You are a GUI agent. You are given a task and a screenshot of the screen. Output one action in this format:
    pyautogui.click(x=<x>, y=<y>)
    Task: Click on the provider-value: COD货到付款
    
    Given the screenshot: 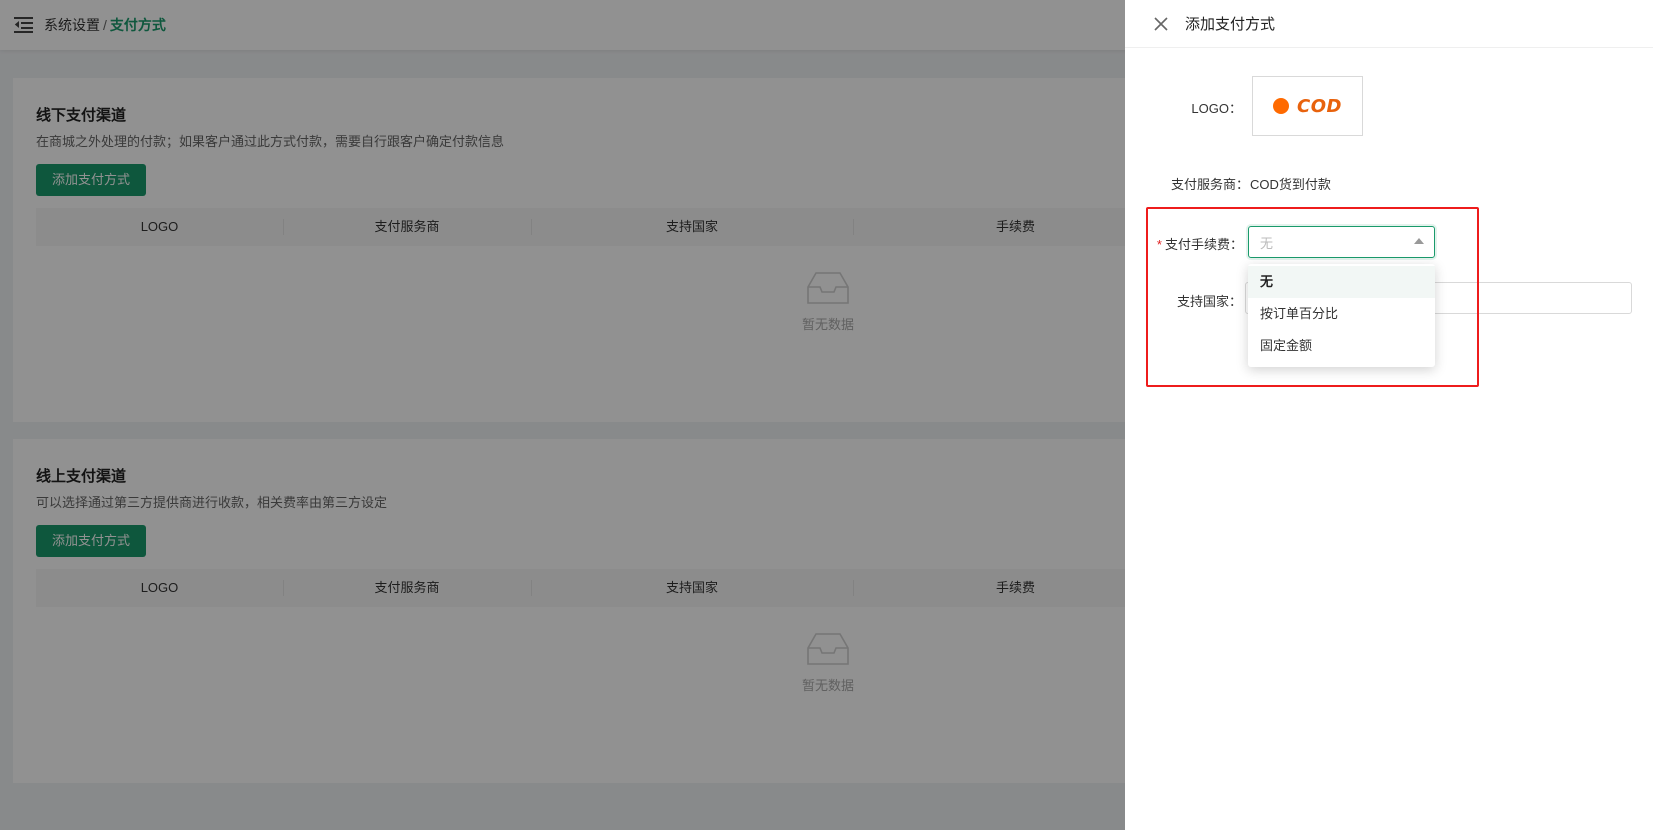 What is the action you would take?
    pyautogui.click(x=1290, y=184)
    